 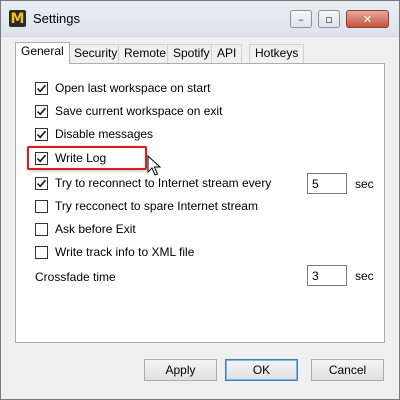 What do you see at coordinates (156, 206) in the screenshot?
I see `option-label: Try recconect to spare Internet stream` at bounding box center [156, 206].